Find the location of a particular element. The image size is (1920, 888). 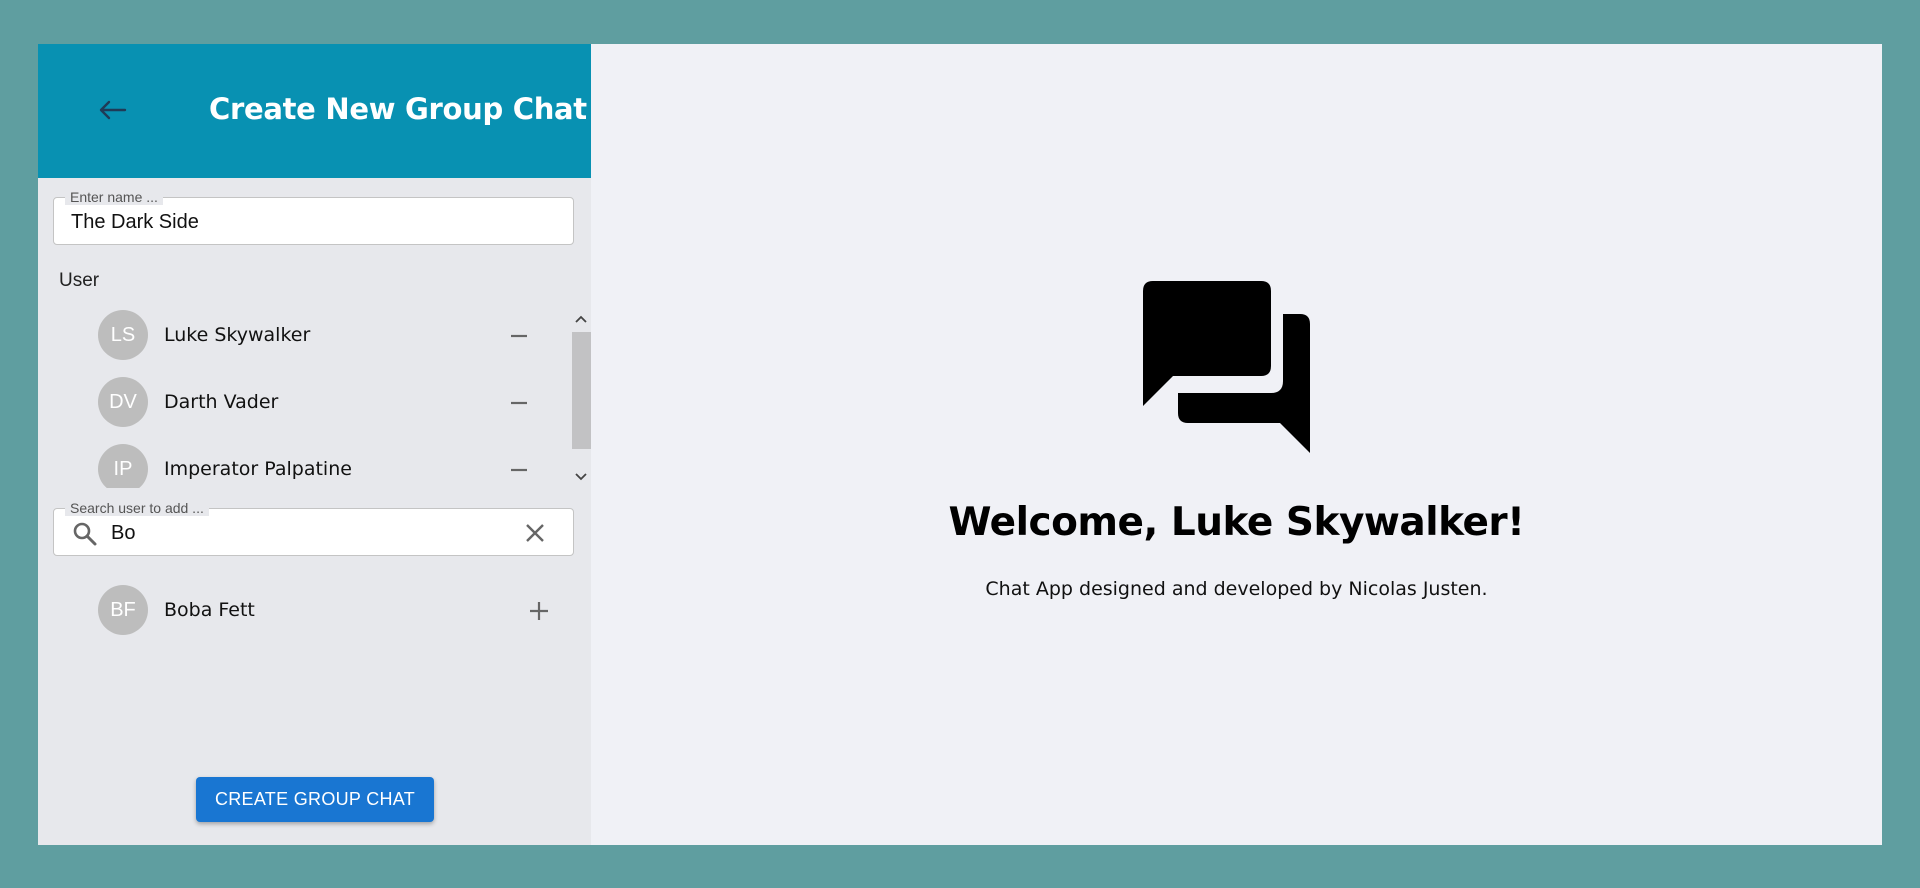

create-group-chat-button: CREATE GROUP CHAT is located at coordinates (315, 799).